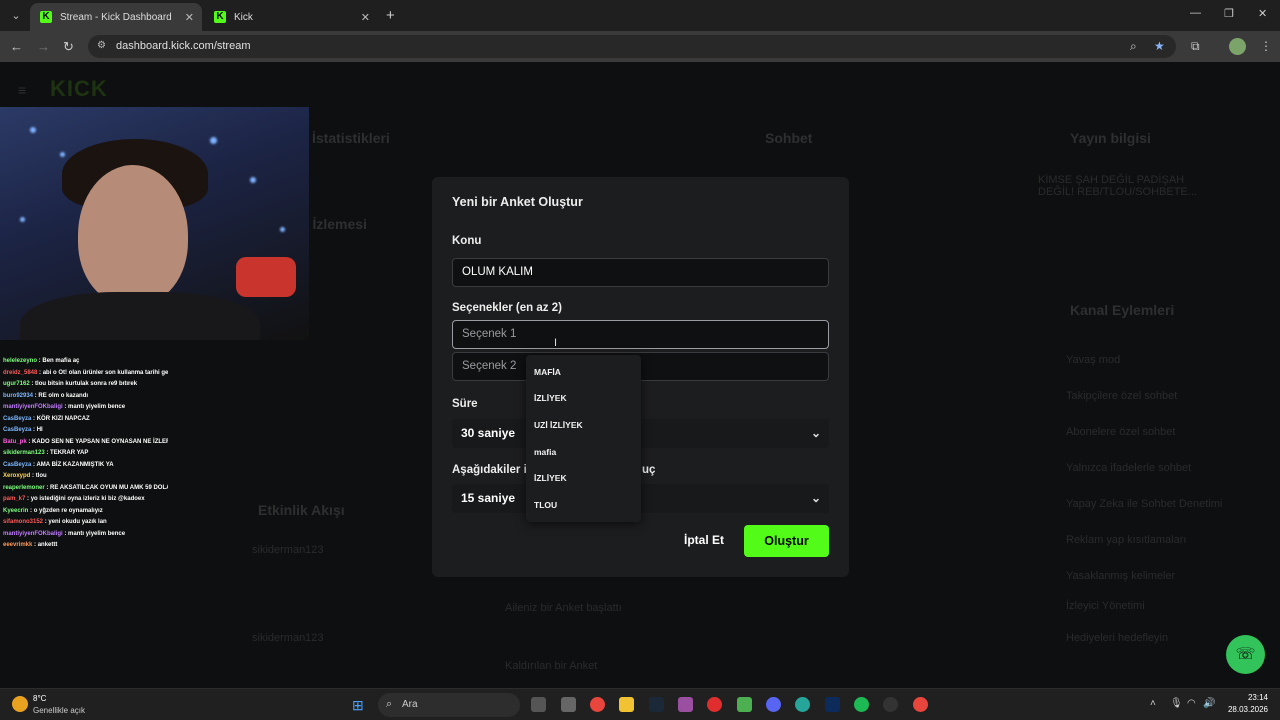 Image resolution: width=1280 pixels, height=720 pixels. What do you see at coordinates (488, 433) in the screenshot?
I see `duration-value: 30 saniye` at bounding box center [488, 433].